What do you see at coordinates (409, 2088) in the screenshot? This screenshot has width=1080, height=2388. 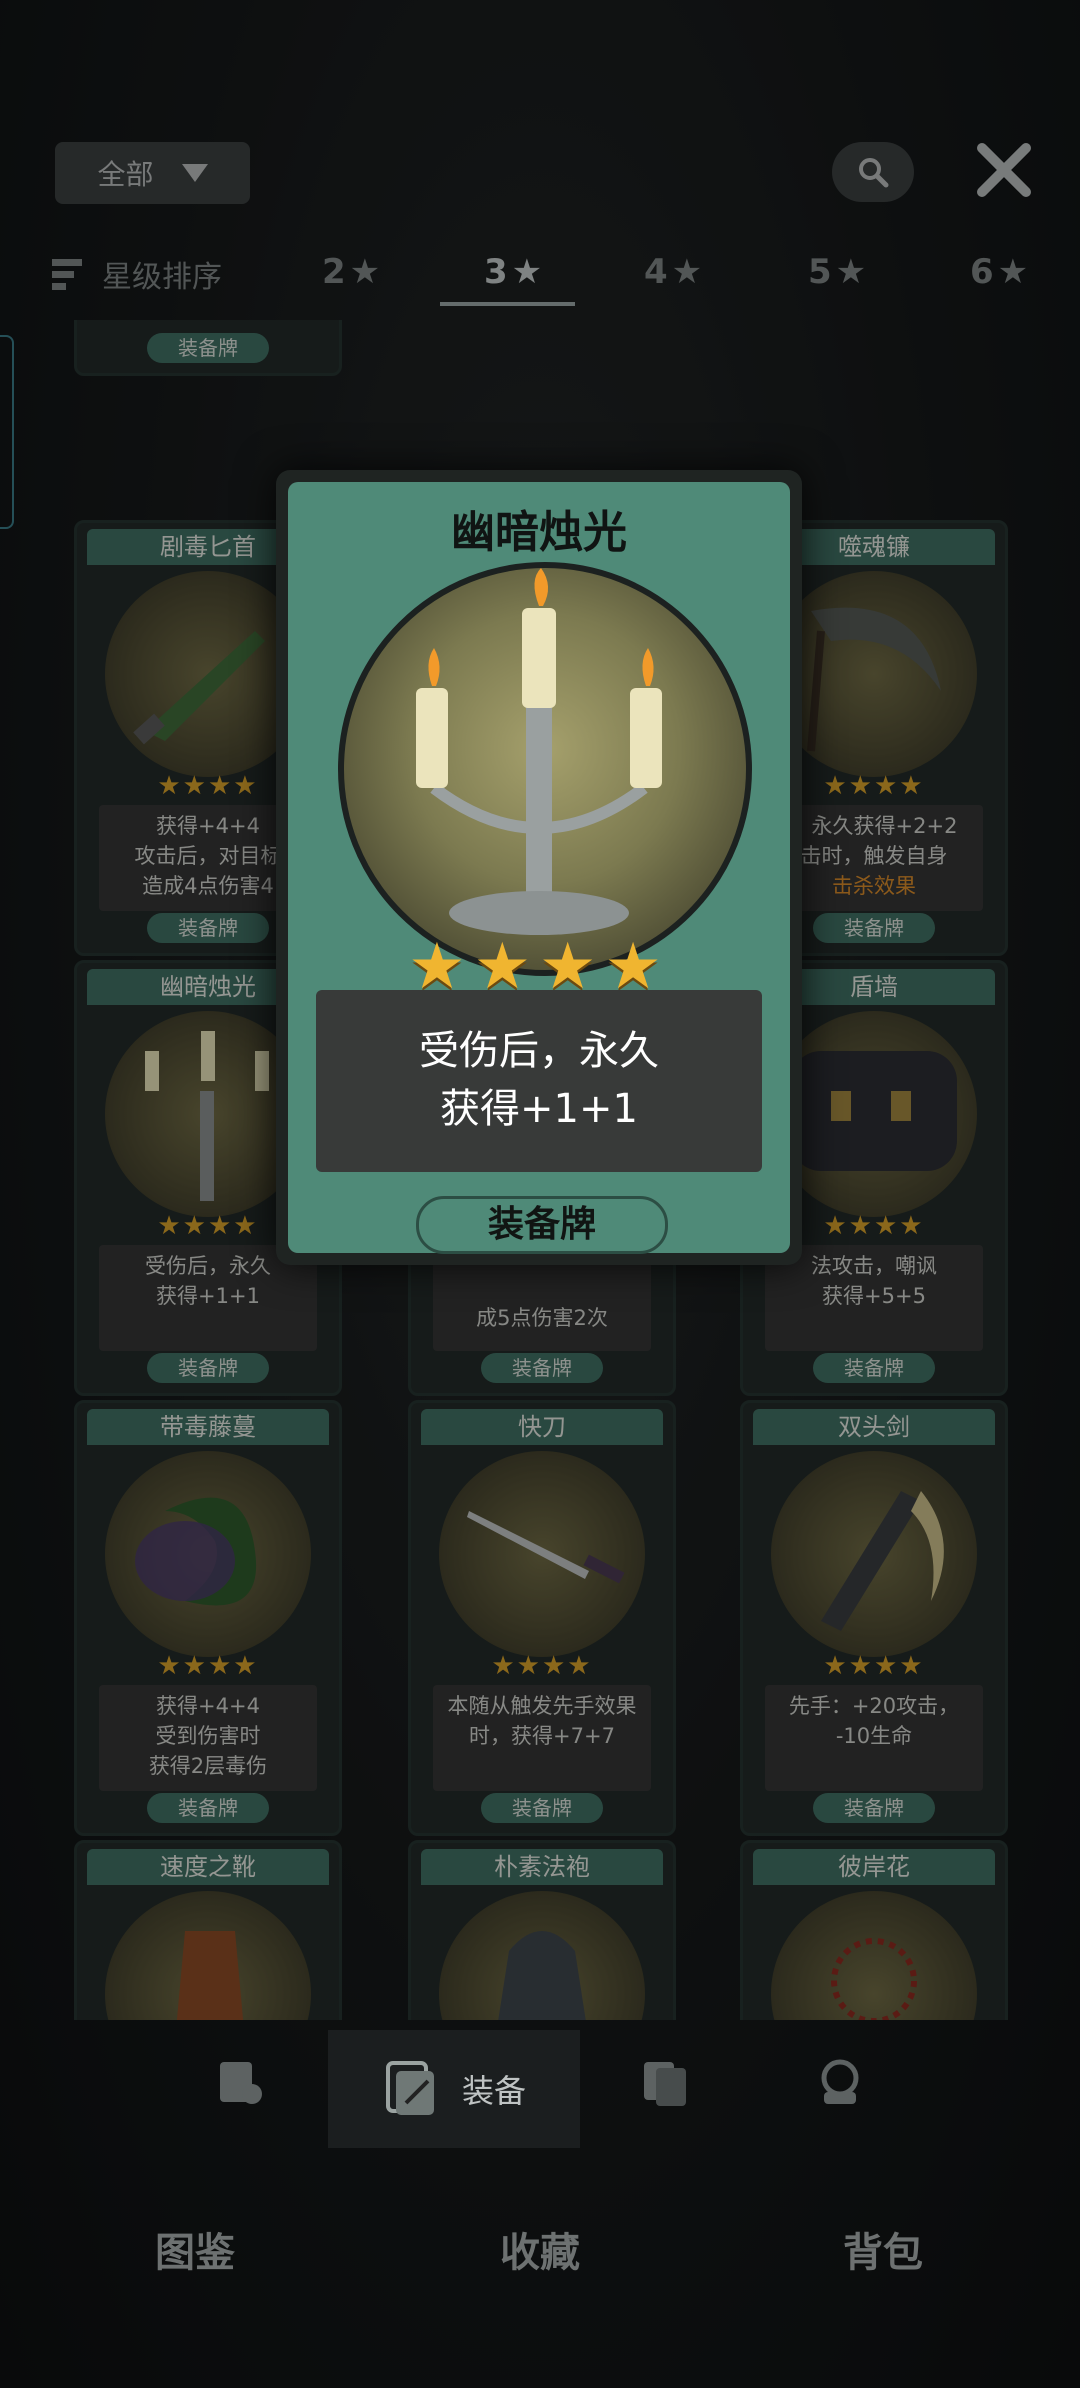 I see `equipment-card-icon` at bounding box center [409, 2088].